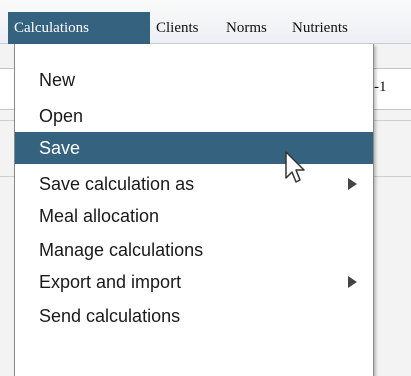 Image resolution: width=411 pixels, height=376 pixels. Describe the element at coordinates (295, 167) in the screenshot. I see `mouse-pointer-icon` at that location.